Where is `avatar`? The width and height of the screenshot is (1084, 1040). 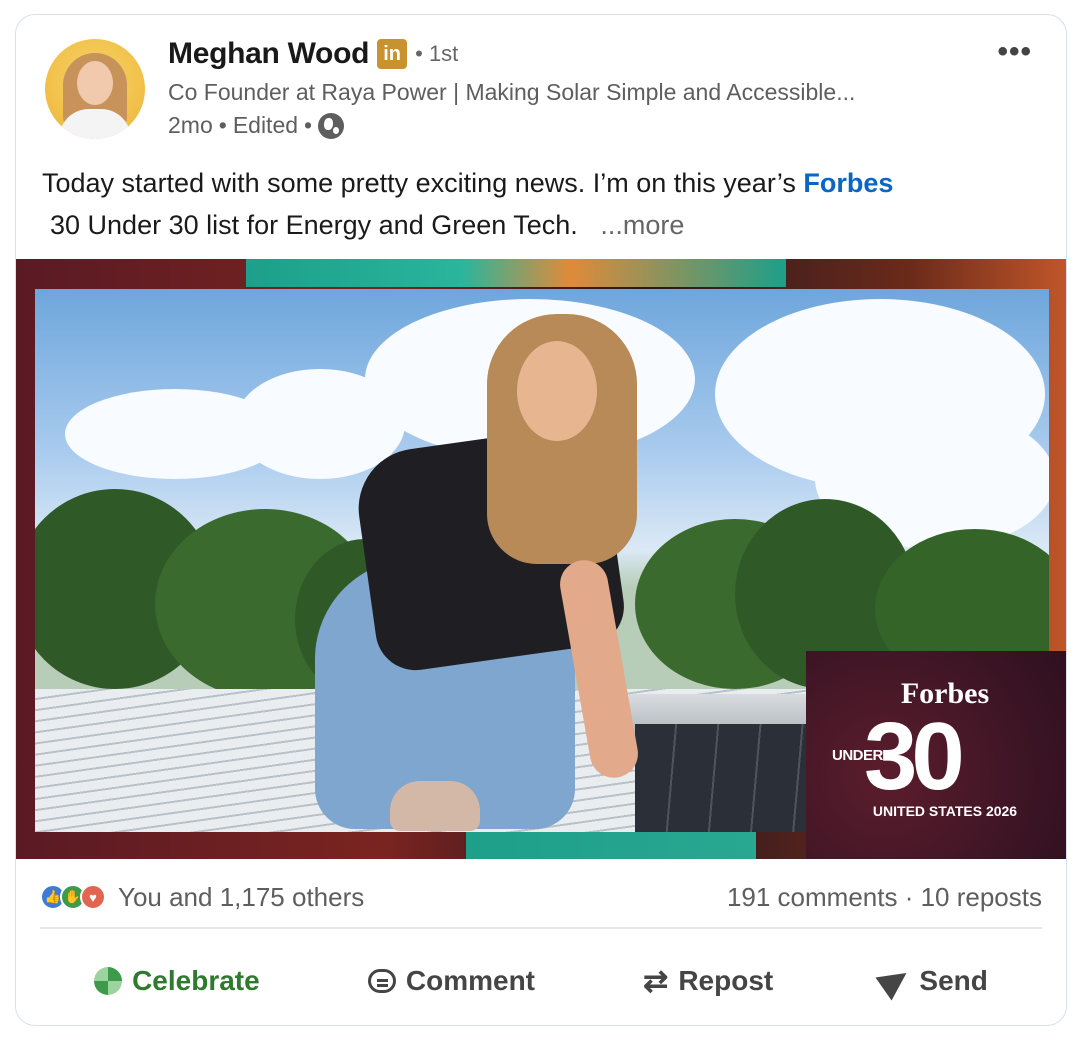 avatar is located at coordinates (95, 89).